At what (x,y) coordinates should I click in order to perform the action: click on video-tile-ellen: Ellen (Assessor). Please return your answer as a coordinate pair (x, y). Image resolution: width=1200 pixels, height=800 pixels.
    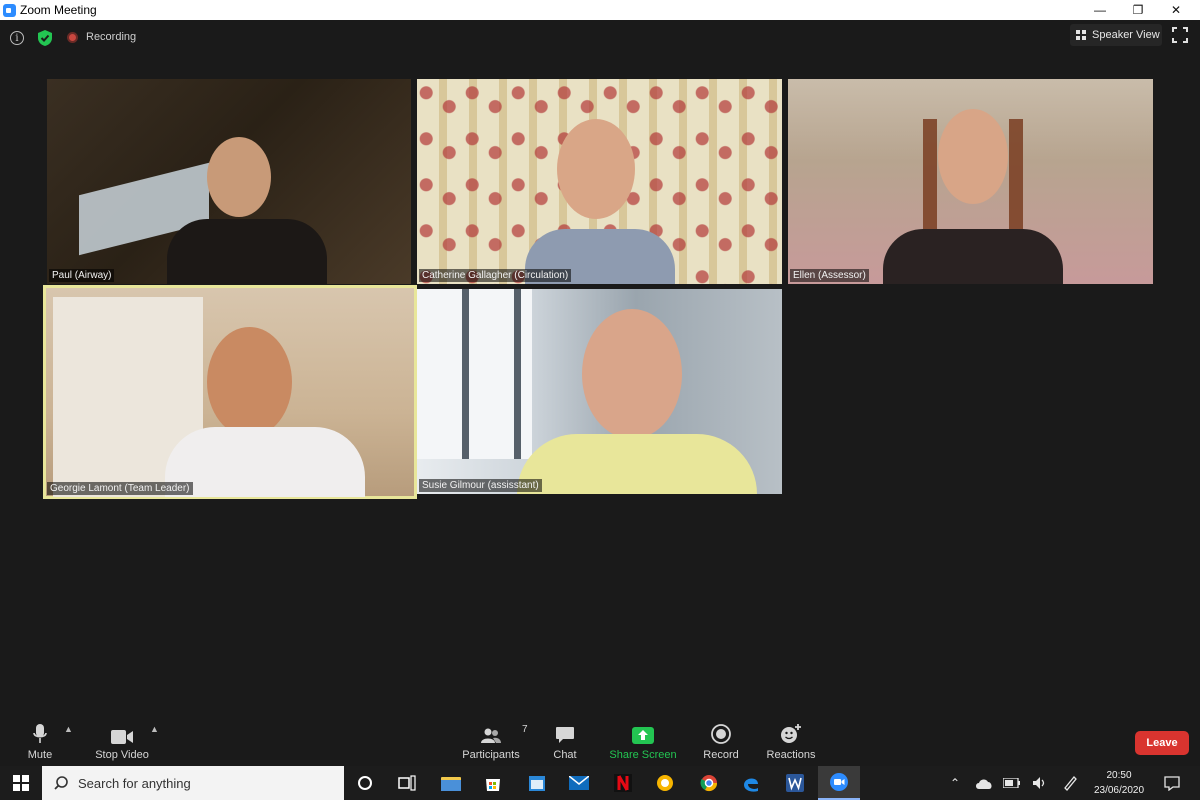
    Looking at the image, I should click on (970, 181).